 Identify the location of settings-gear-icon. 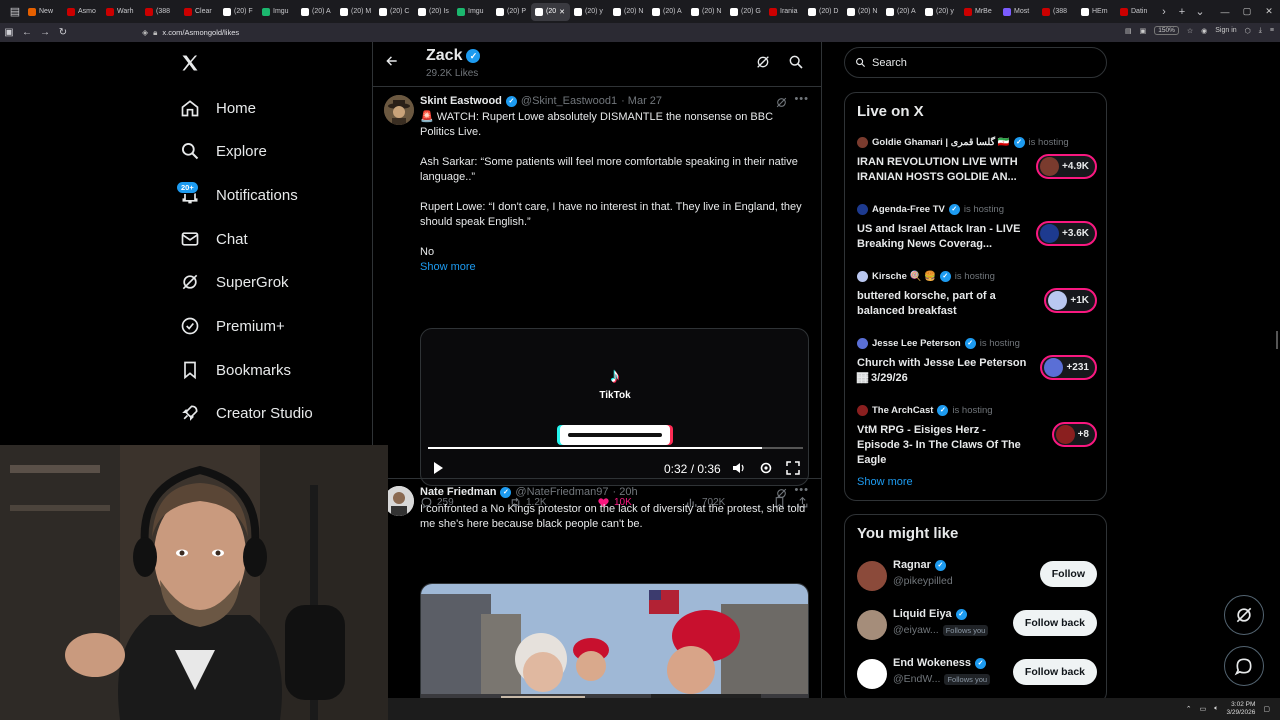
(766, 468).